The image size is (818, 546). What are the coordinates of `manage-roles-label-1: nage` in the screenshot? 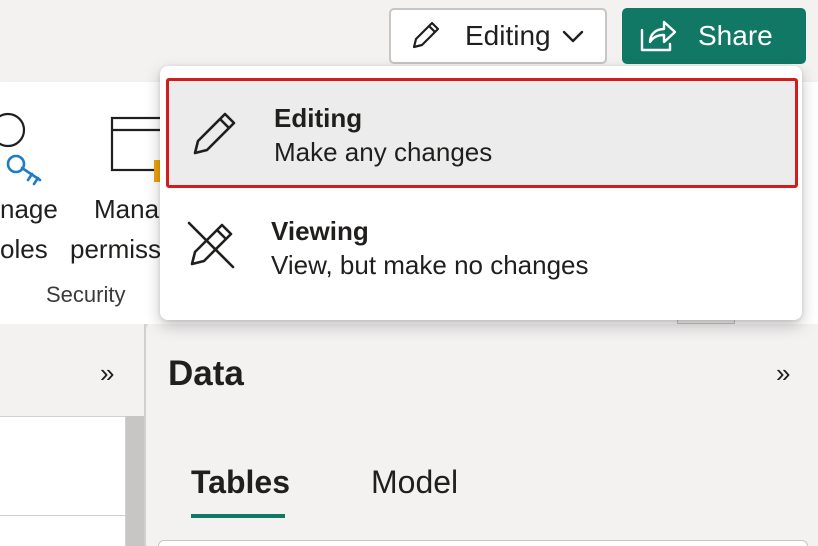 It's located at (29, 209).